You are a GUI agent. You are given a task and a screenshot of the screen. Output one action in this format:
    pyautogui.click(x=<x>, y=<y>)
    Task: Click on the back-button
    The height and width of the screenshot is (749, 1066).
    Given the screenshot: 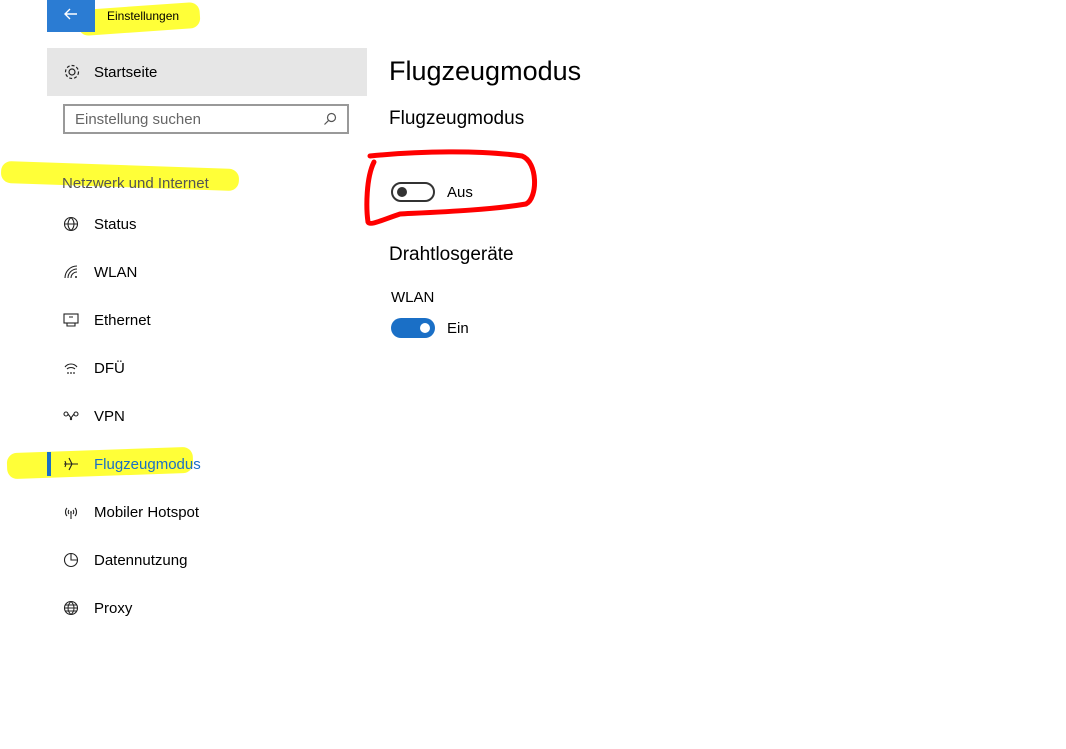 What is the action you would take?
    pyautogui.click(x=71, y=16)
    